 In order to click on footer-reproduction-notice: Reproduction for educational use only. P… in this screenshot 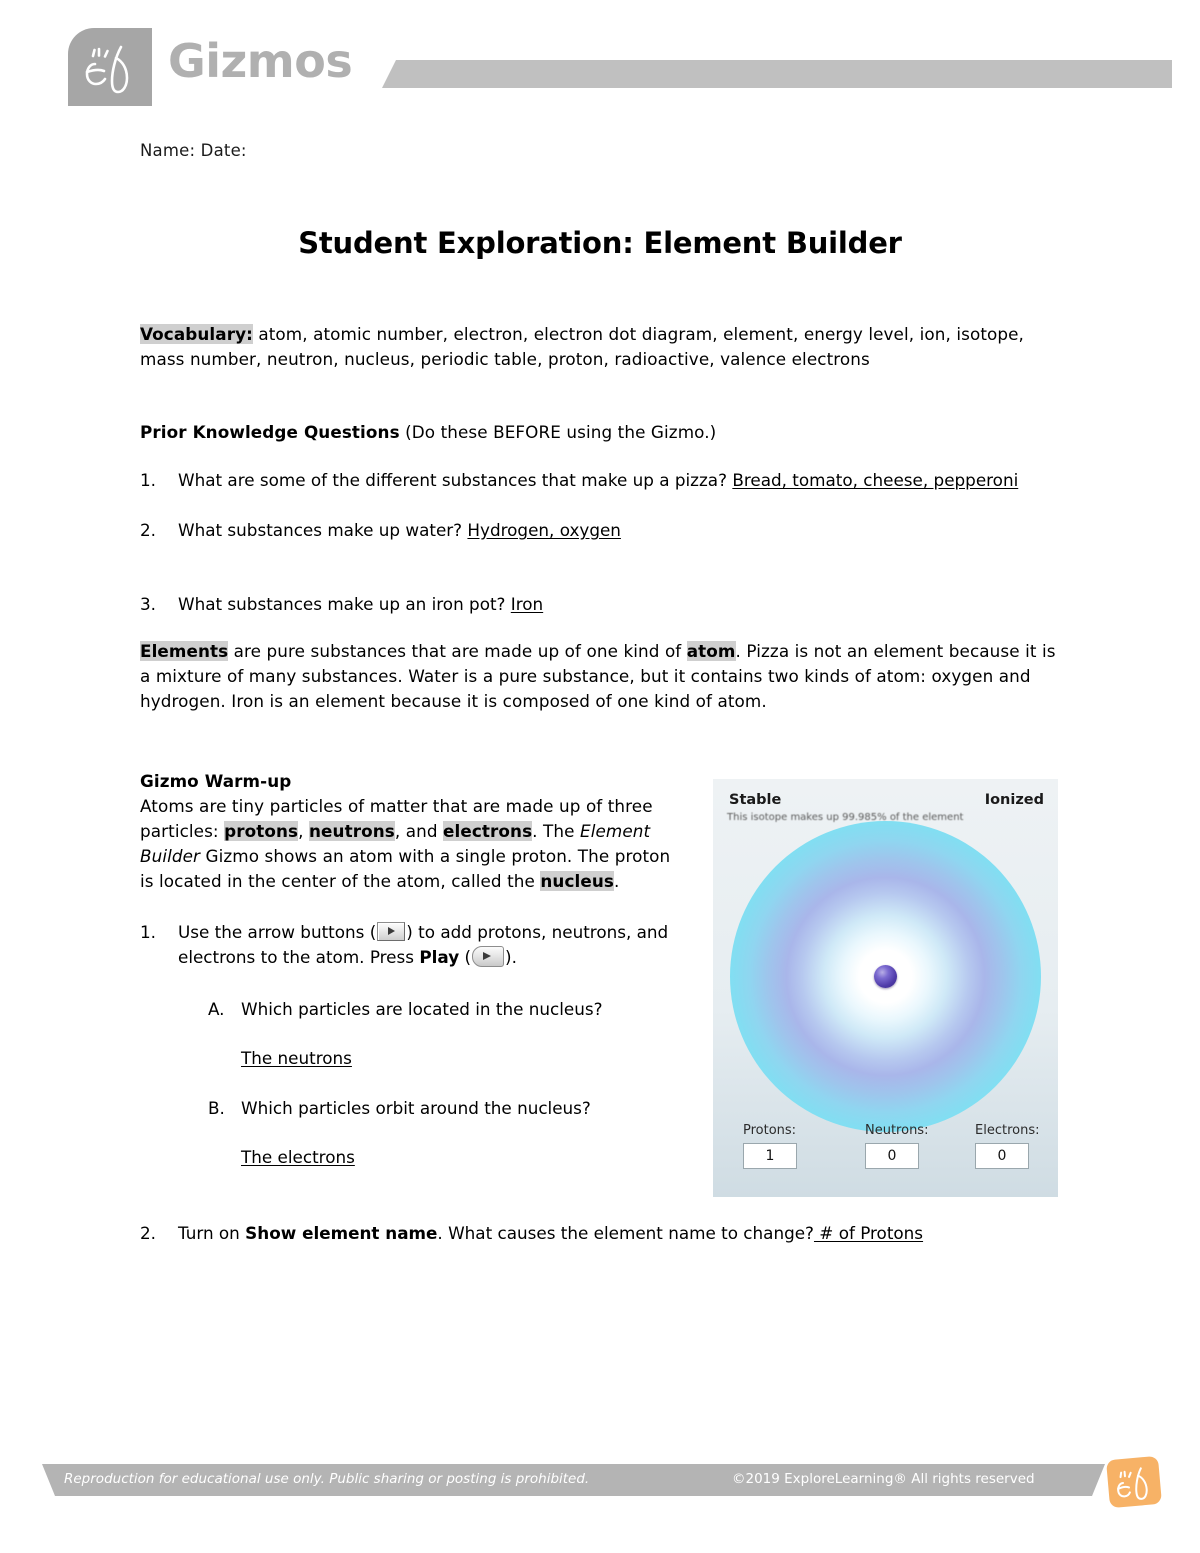, I will do `click(327, 1479)`.